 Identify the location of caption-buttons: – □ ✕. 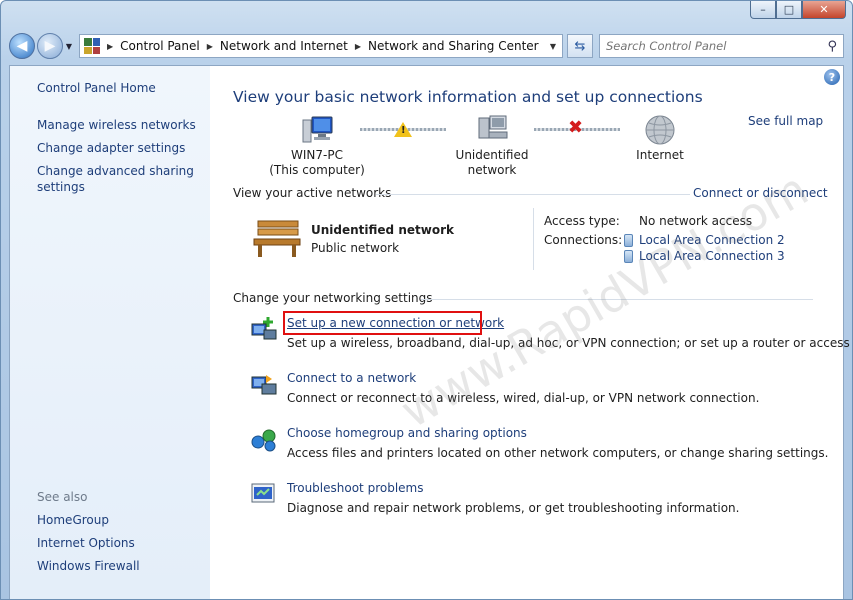
(798, 10).